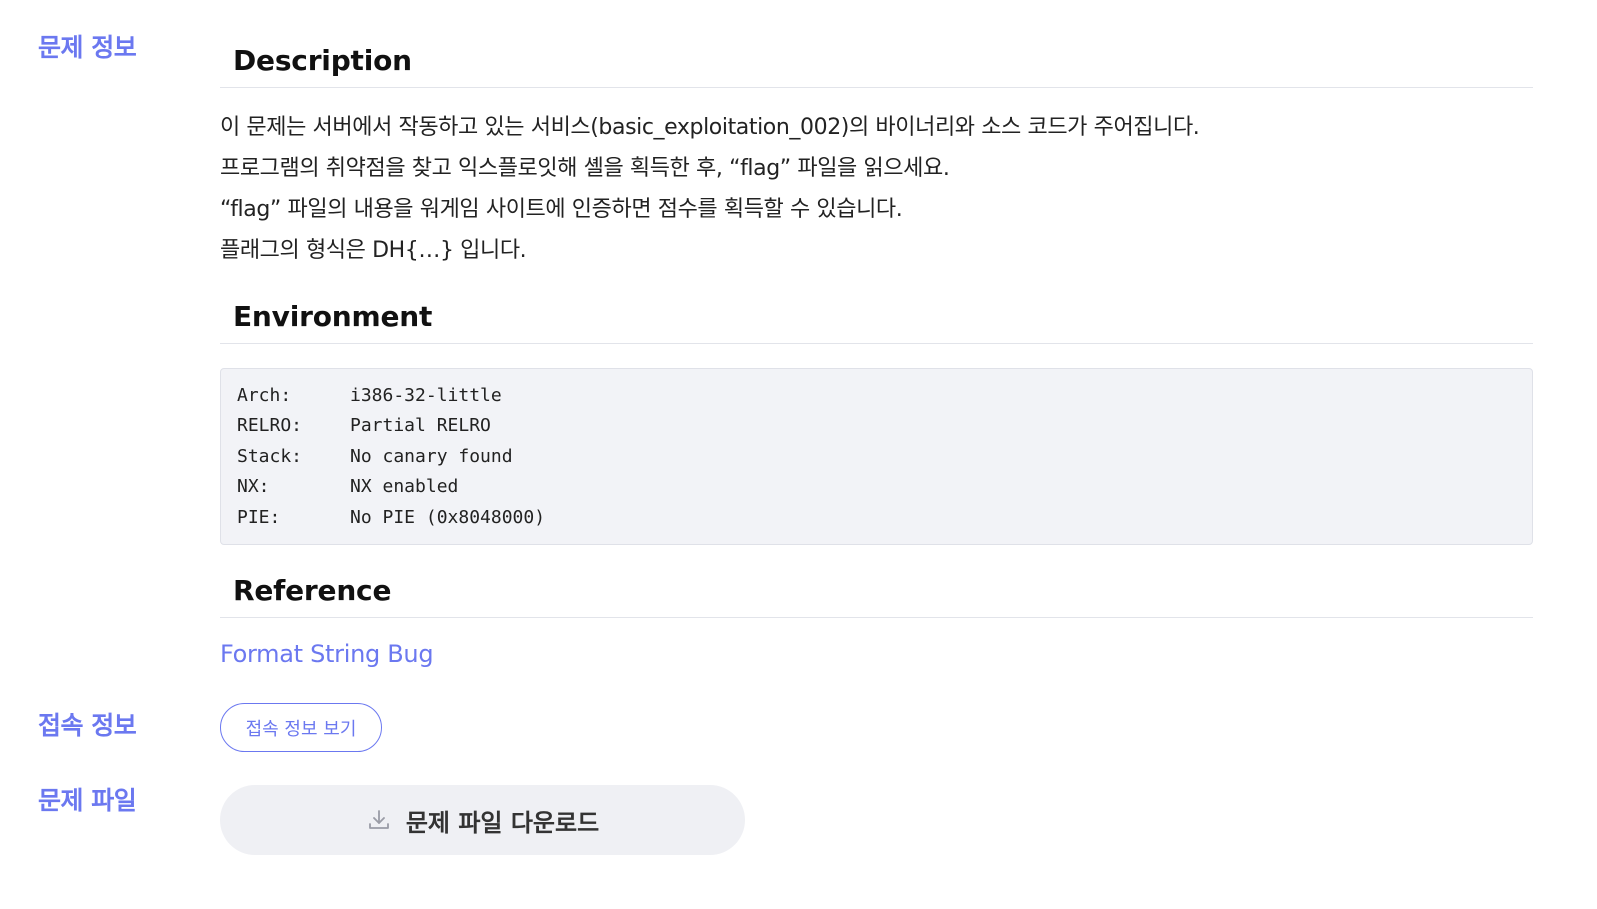 The image size is (1597, 909). I want to click on download-file-button: 문제 파일 다운로드, so click(482, 820).